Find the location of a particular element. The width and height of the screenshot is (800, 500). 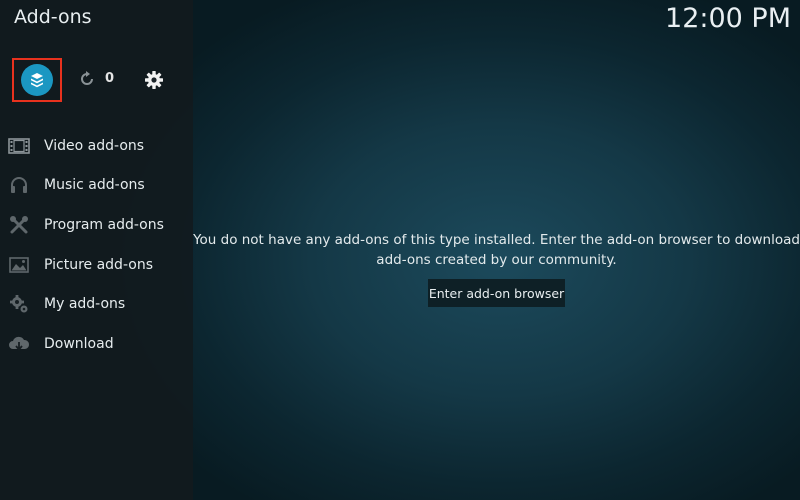

sidebar-item-program-addons: Program add-ons is located at coordinates (96, 225).